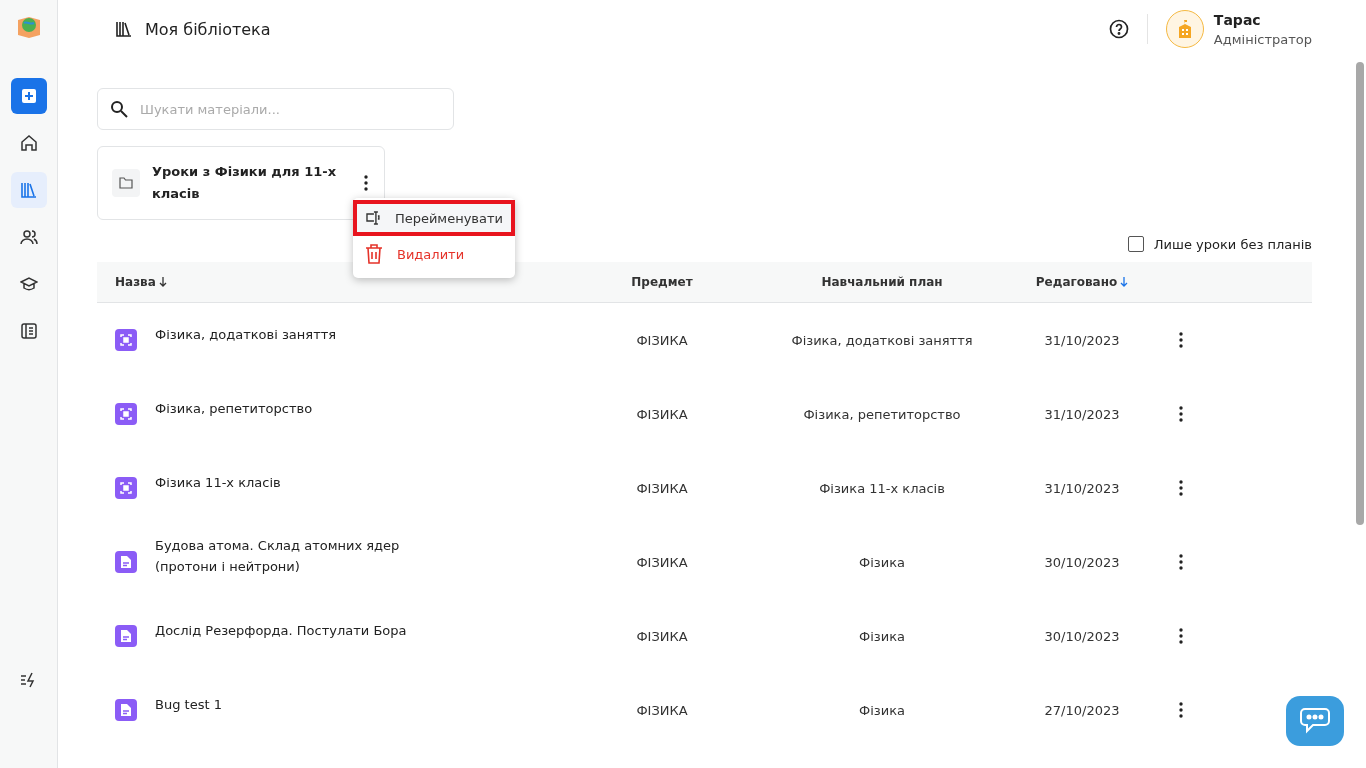  I want to click on chat-icon, so click(1315, 721).